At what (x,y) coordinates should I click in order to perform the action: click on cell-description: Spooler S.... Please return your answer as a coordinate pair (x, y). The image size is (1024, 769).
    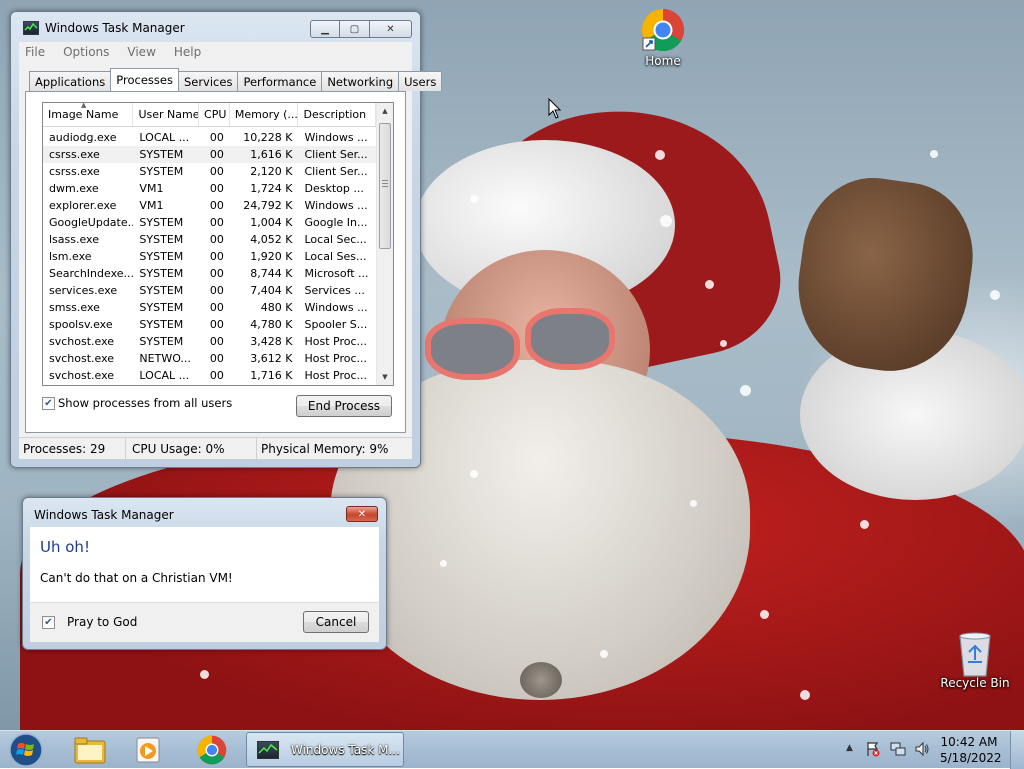
    Looking at the image, I should click on (336, 324).